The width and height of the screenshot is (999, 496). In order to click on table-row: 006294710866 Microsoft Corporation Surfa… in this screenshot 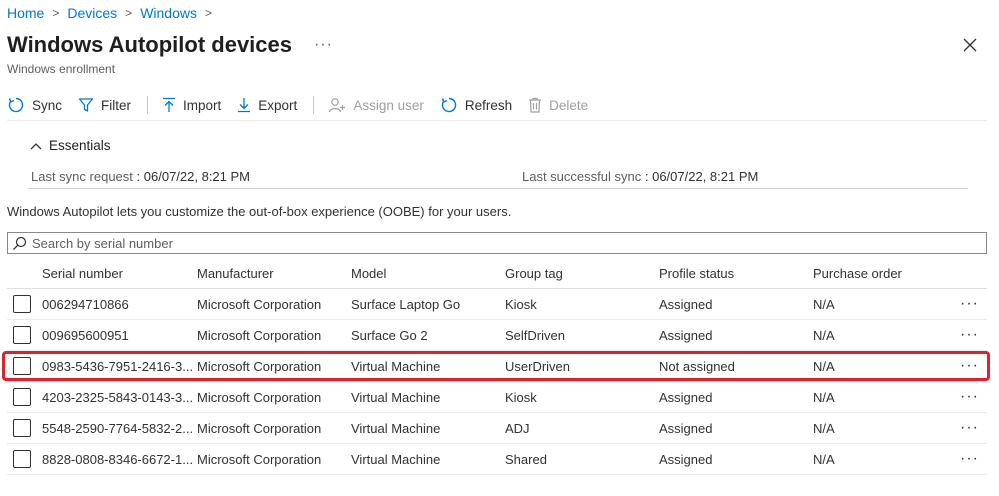, I will do `click(497, 304)`.